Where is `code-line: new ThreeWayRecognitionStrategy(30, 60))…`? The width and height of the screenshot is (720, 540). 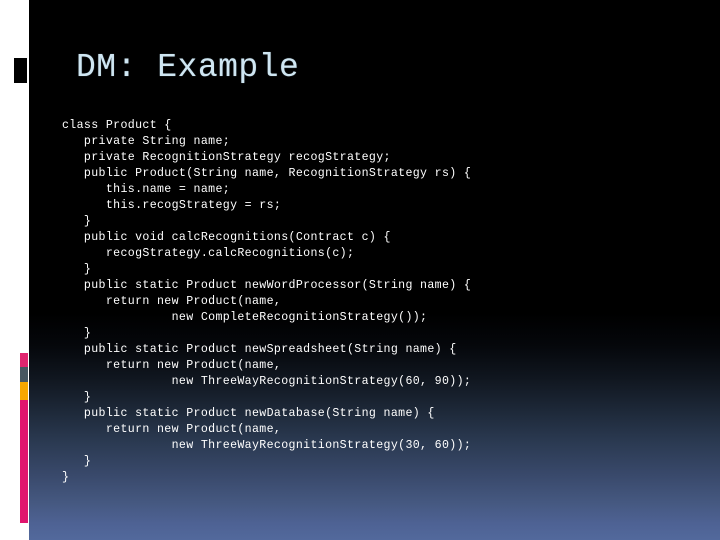 code-line: new ThreeWayRecognitionStrategy(30, 60))… is located at coordinates (267, 445).